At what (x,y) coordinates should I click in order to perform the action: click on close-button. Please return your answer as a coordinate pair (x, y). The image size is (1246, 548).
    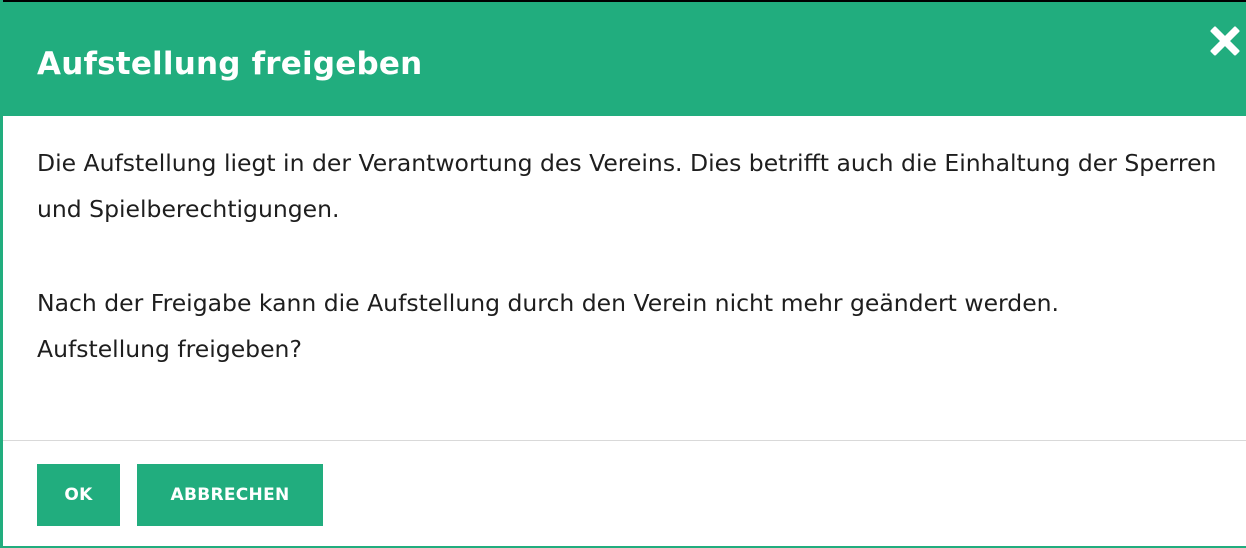
    Looking at the image, I should click on (1225, 41).